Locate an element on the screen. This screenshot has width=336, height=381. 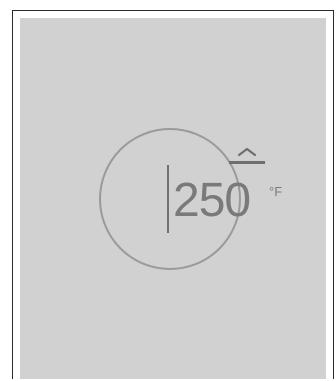
temperature-unit: °F is located at coordinates (276, 191).